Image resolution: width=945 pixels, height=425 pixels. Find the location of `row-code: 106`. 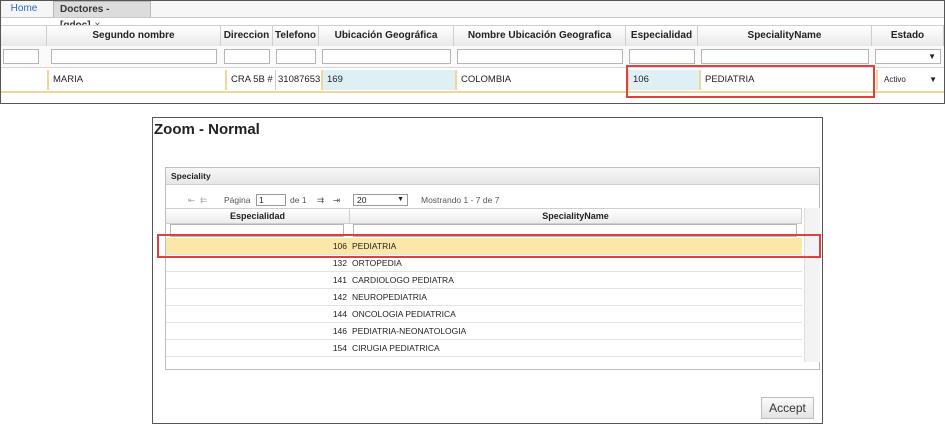

row-code: 106 is located at coordinates (339, 246).